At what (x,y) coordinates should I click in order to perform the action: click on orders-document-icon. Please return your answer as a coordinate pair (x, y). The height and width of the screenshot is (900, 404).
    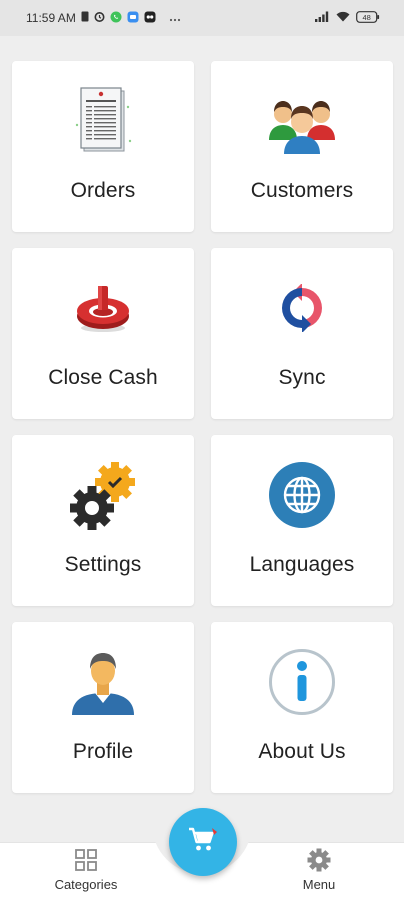
    Looking at the image, I should click on (103, 121).